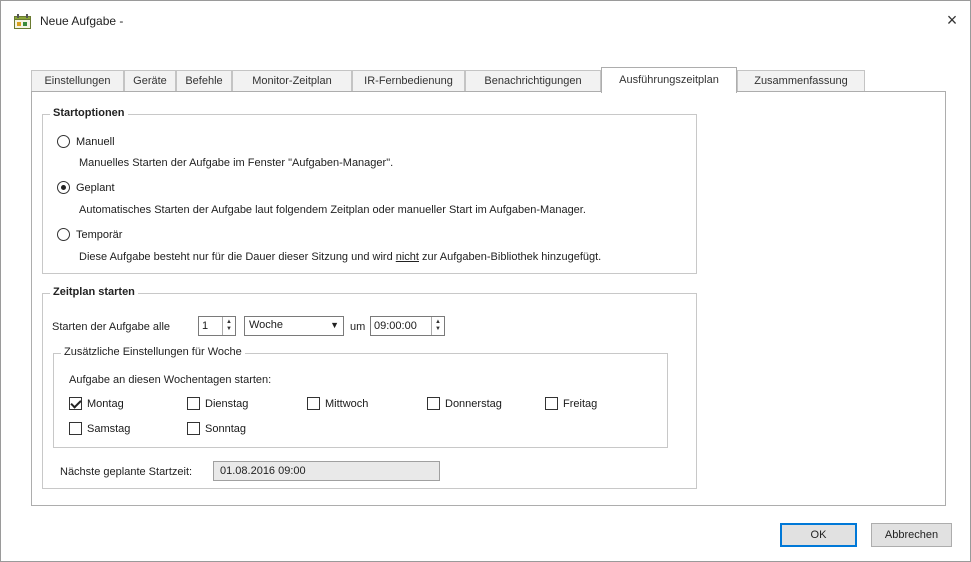 This screenshot has height=562, width=971. I want to click on tab-ausfuehrungszeitplan: Ausführungszeitplan, so click(669, 80).